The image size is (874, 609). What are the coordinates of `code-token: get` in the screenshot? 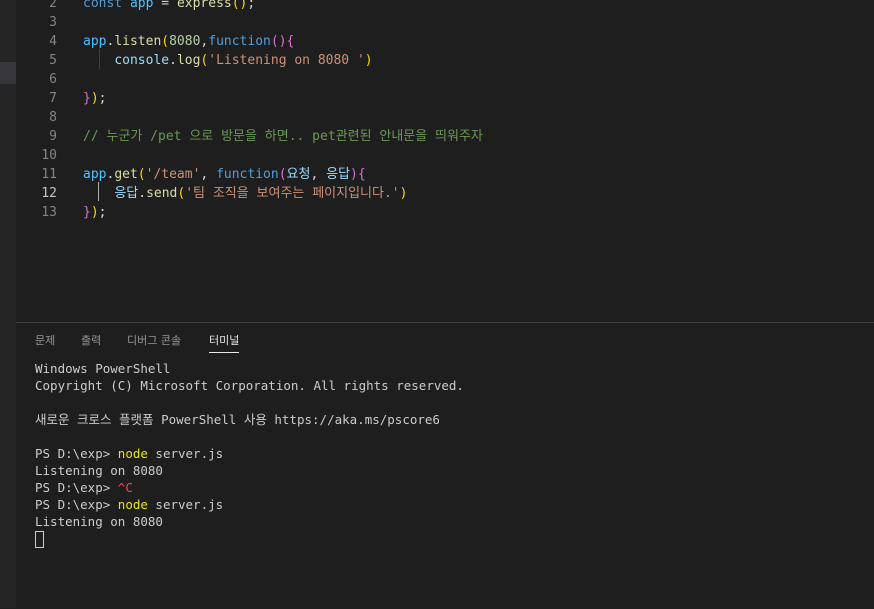 It's located at (126, 174).